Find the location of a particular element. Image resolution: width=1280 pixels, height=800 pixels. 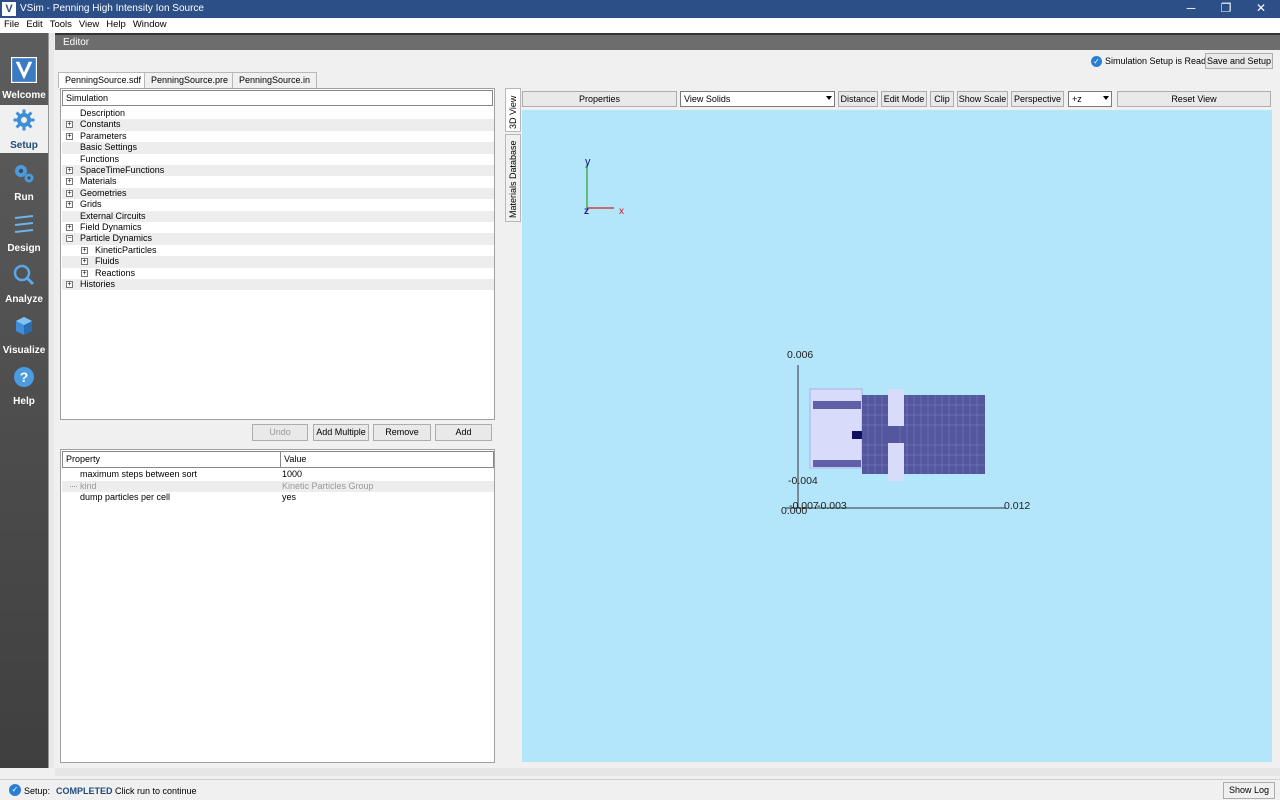

menu-window: Window is located at coordinates (149, 25).